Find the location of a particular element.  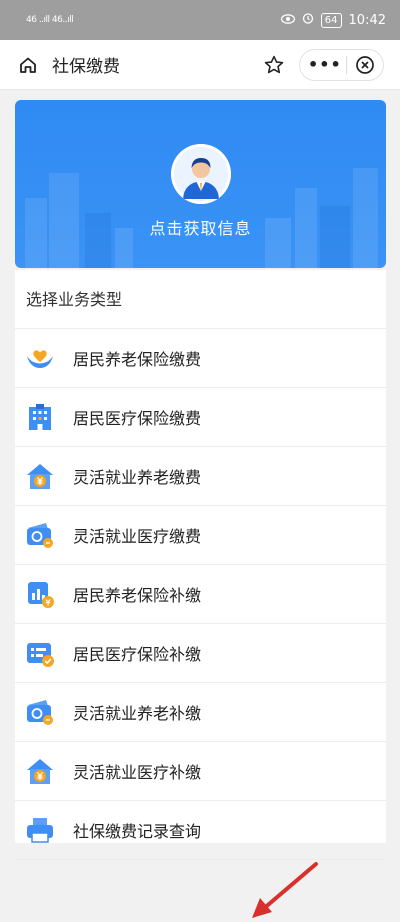

item-label: 灵活就业养老缴费 is located at coordinates (137, 477).